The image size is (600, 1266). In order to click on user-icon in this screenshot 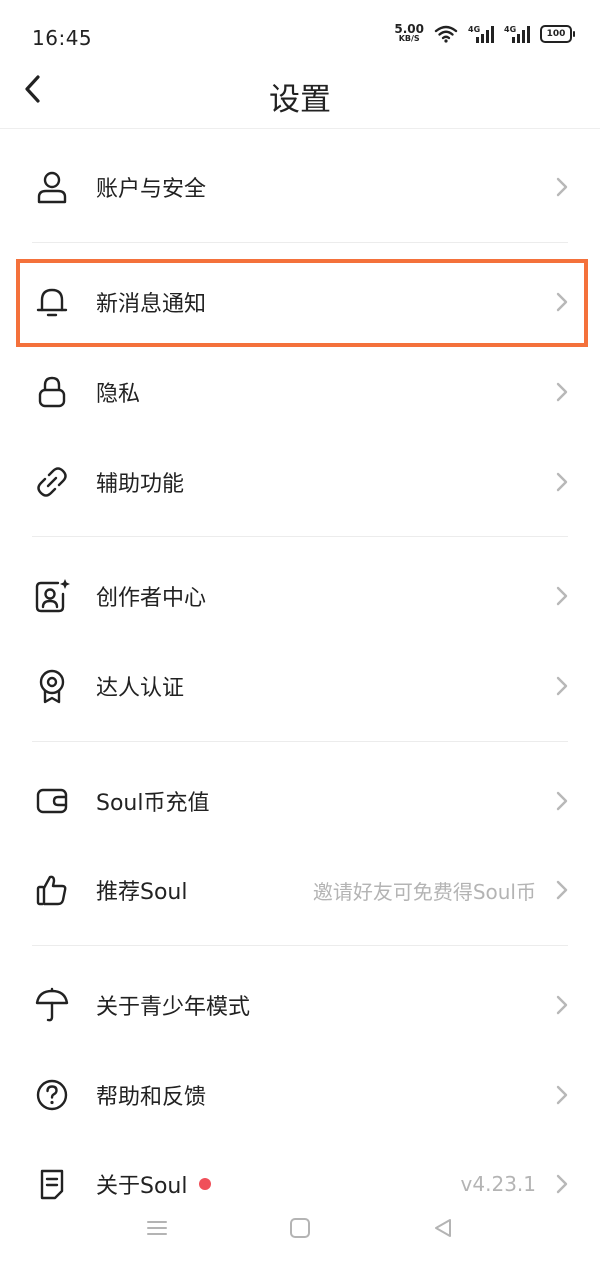, I will do `click(52, 187)`.